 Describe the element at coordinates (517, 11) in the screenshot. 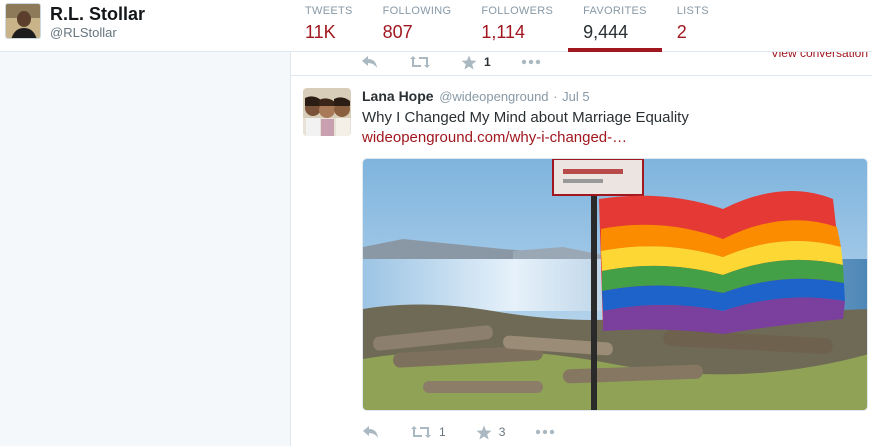

I see `stat-label: FOLLOWERS` at that location.